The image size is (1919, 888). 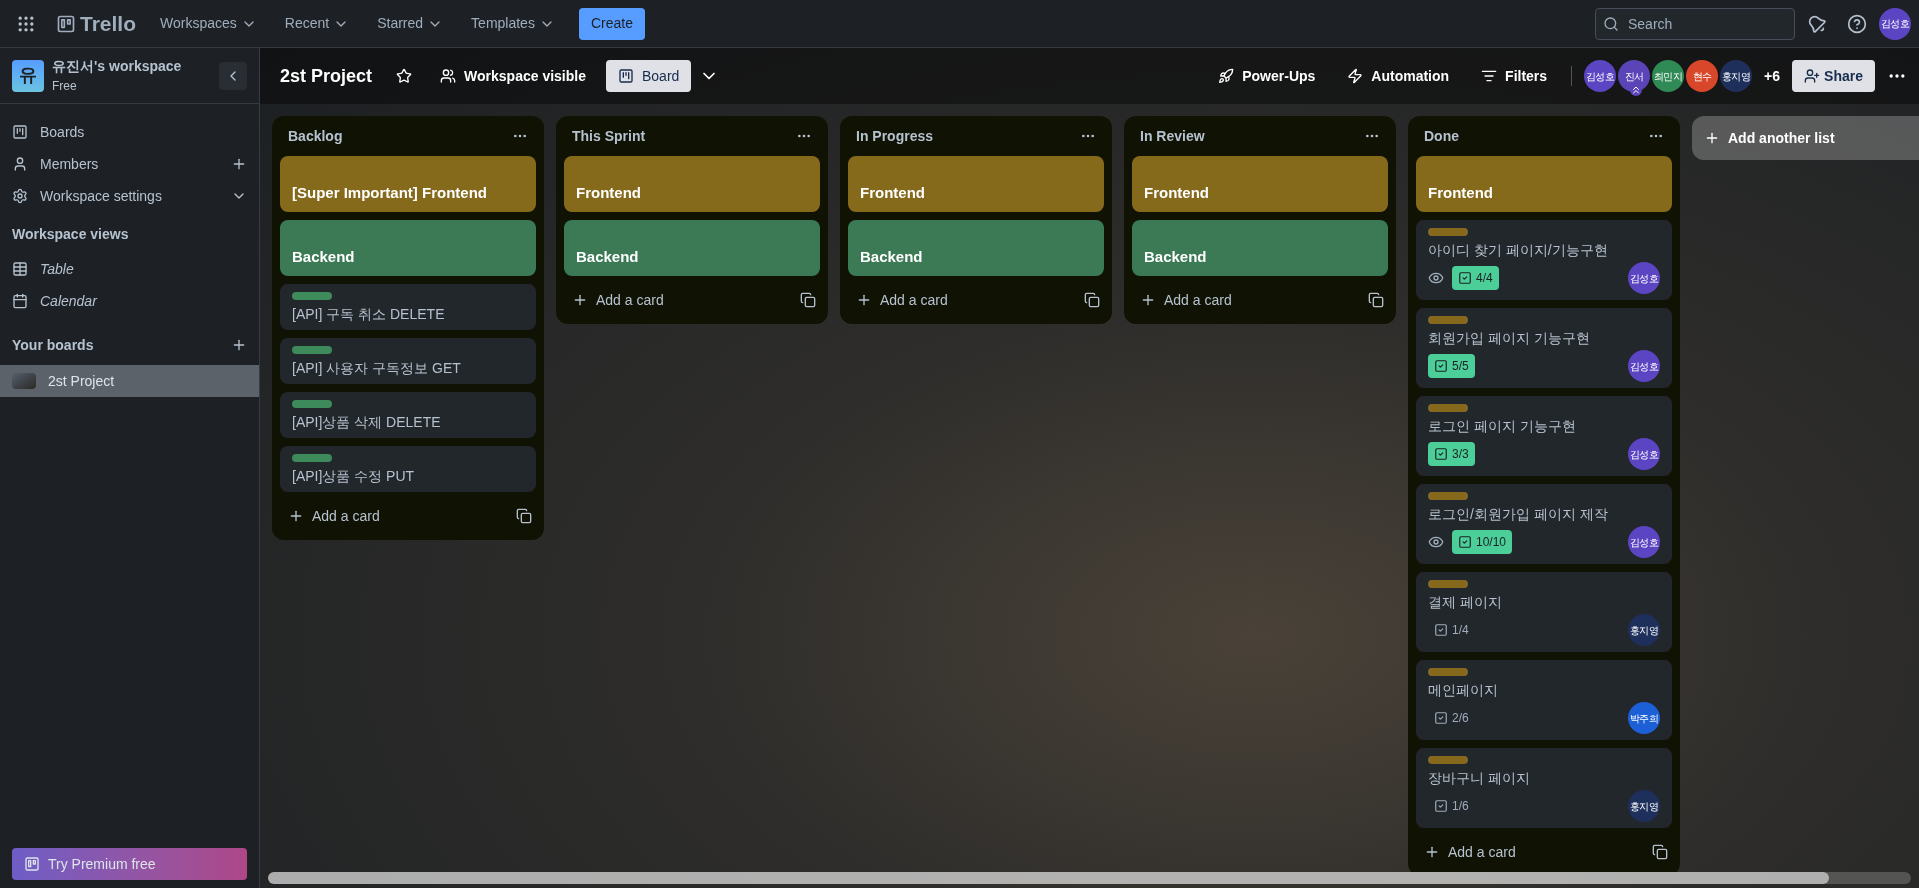 I want to click on more-members-count: +6, so click(x=1772, y=76).